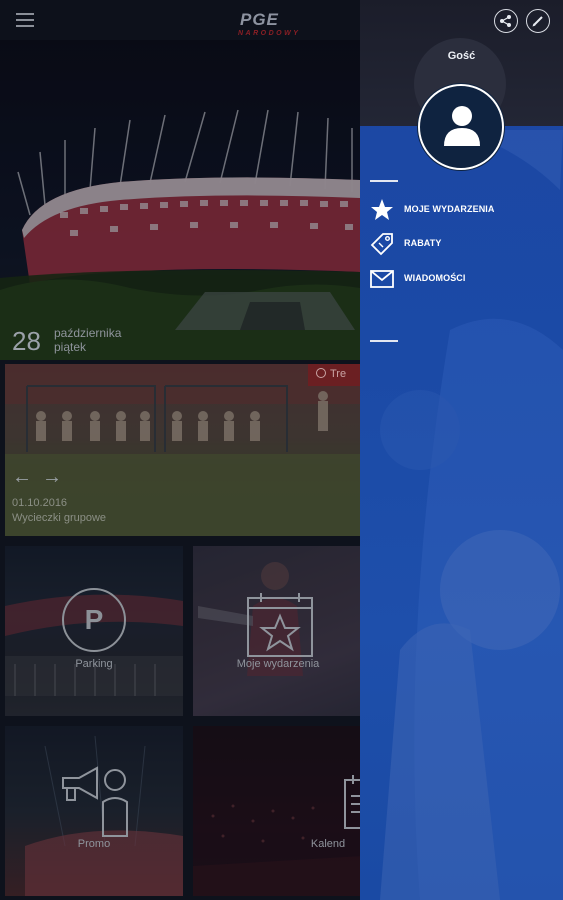  Describe the element at coordinates (269, 33) in the screenshot. I see `logo-sub-text: NARODOWY` at that location.